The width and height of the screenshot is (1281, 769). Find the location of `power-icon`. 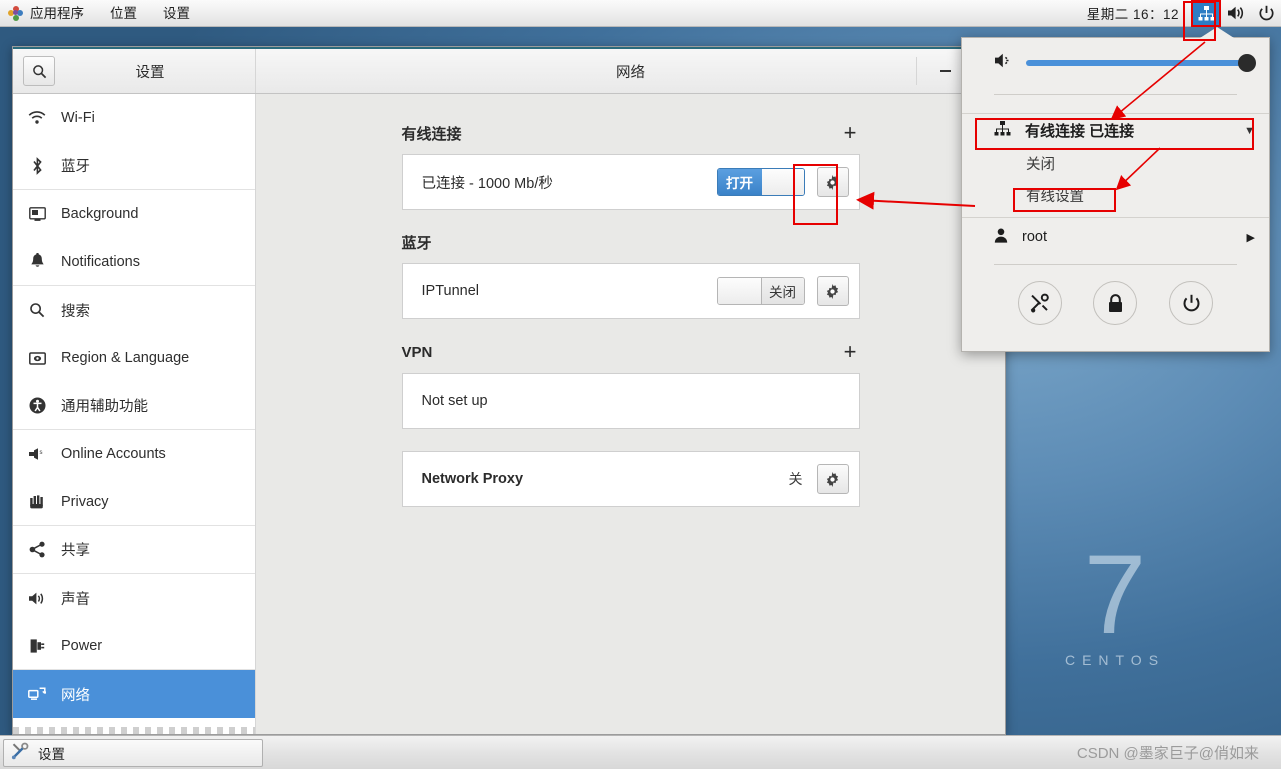

power-icon is located at coordinates (1266, 12).